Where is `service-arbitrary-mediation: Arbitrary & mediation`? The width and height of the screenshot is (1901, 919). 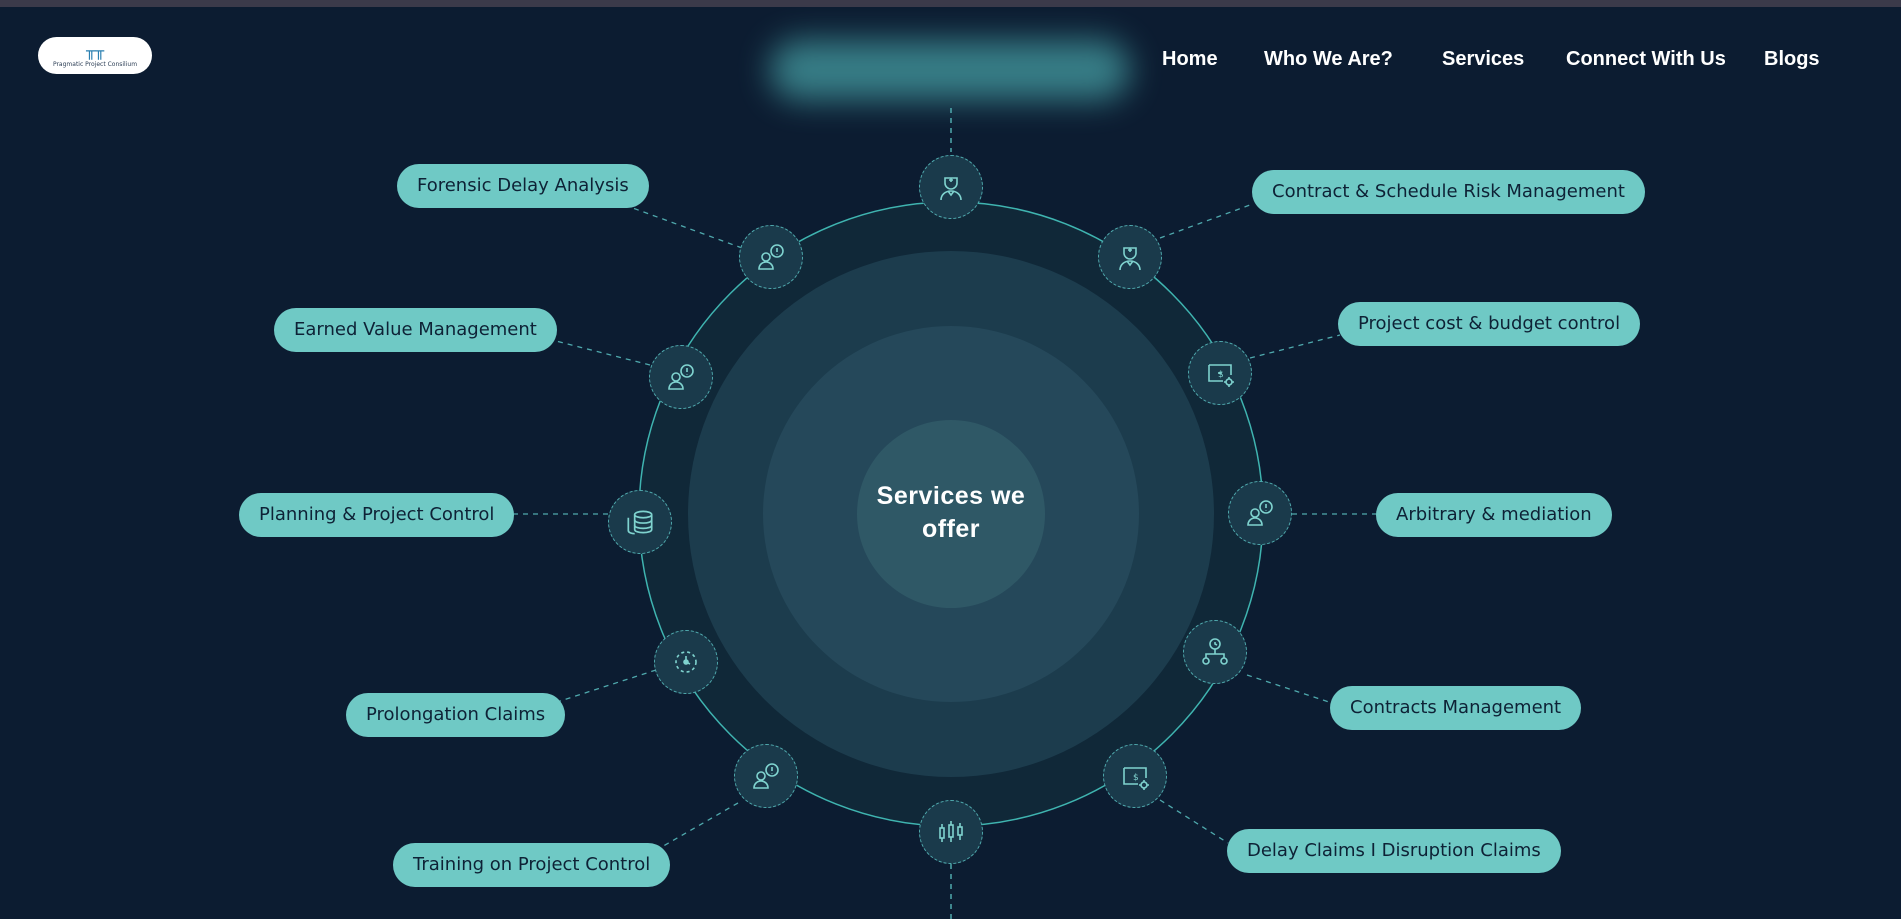
service-arbitrary-mediation: Arbitrary & mediation is located at coordinates (1494, 515).